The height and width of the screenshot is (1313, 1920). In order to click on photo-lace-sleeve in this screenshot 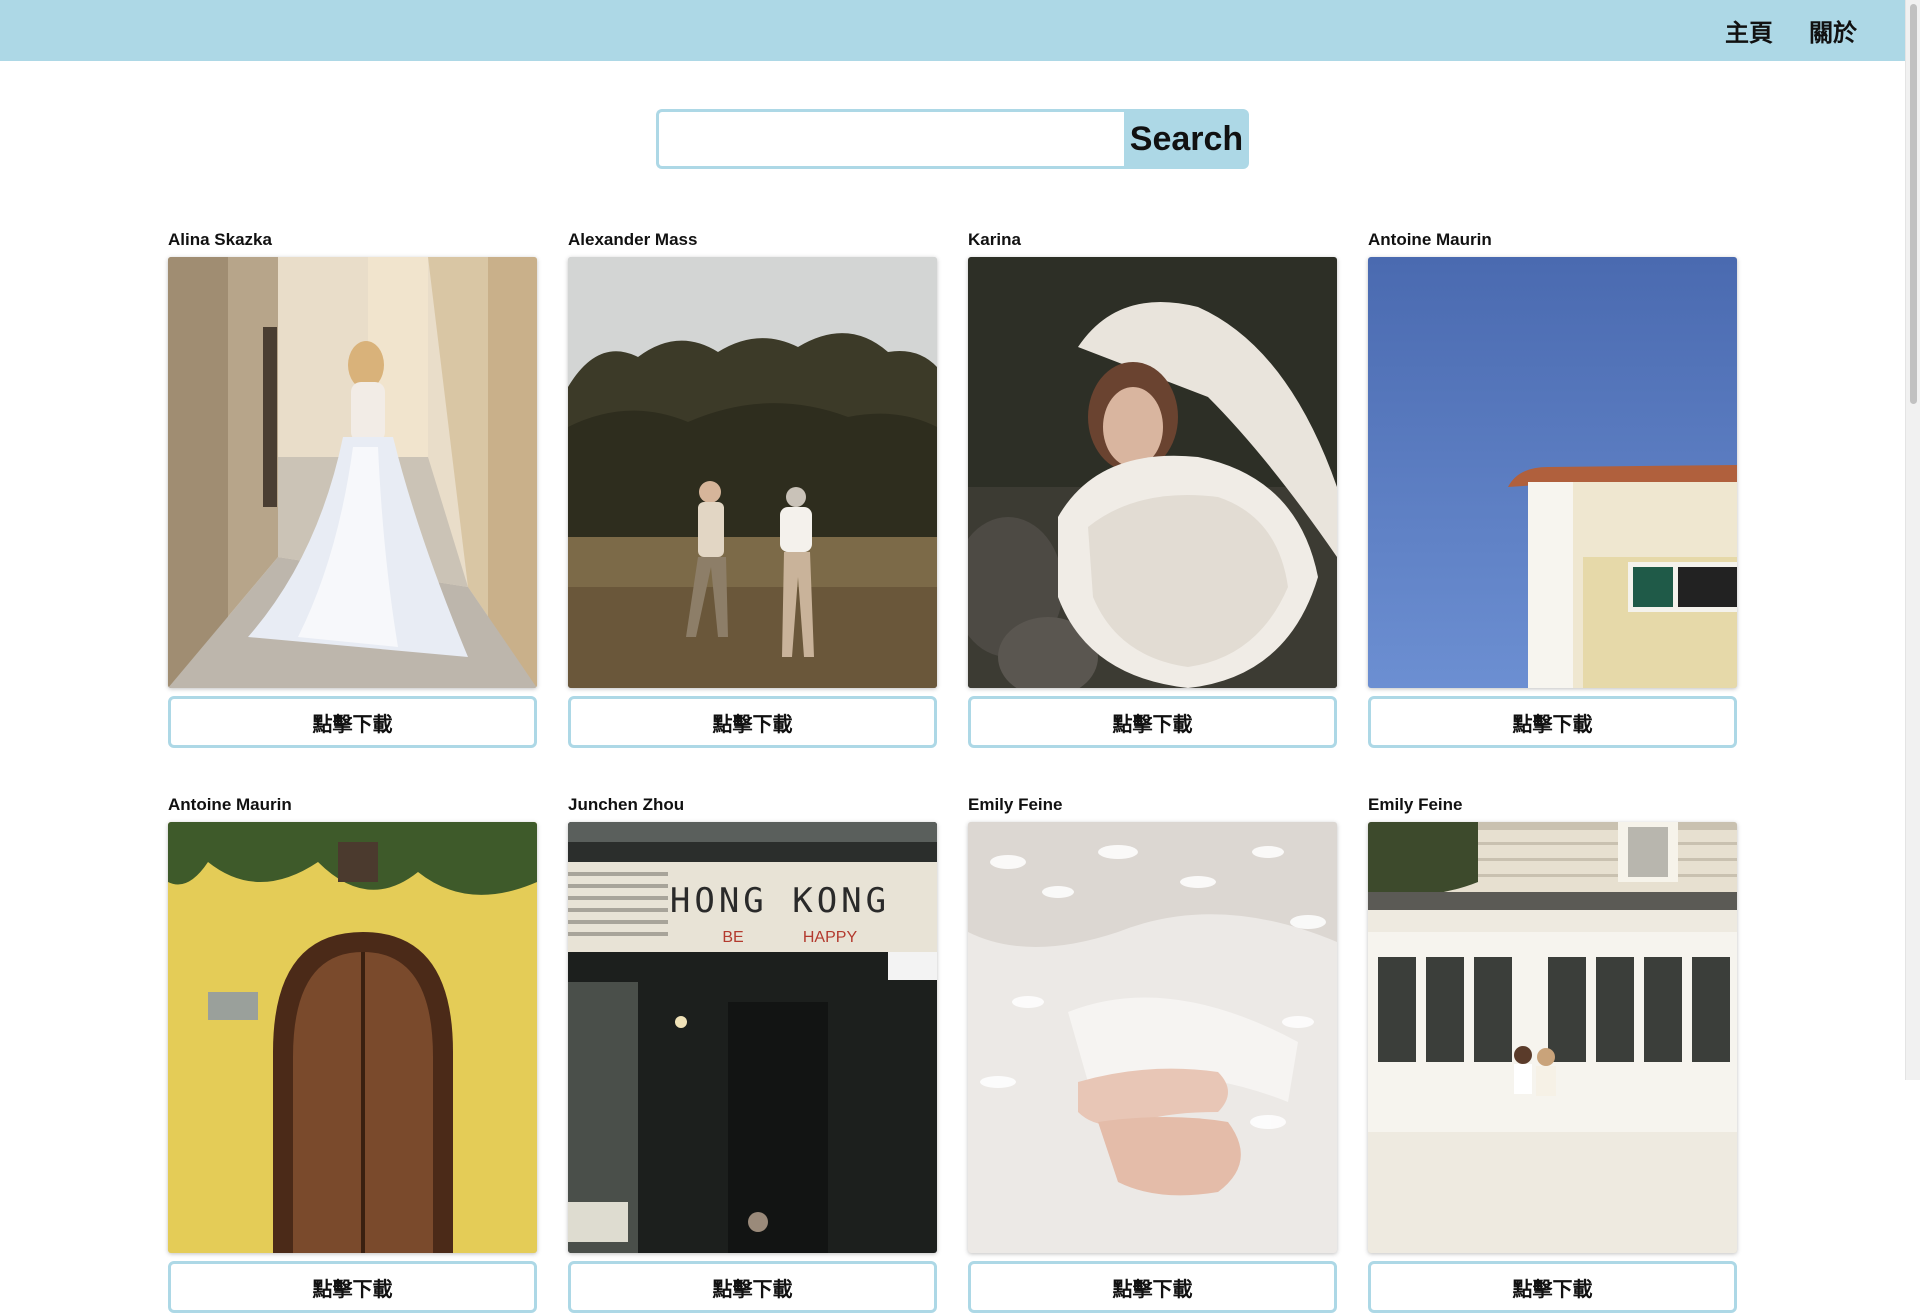, I will do `click(1152, 1037)`.